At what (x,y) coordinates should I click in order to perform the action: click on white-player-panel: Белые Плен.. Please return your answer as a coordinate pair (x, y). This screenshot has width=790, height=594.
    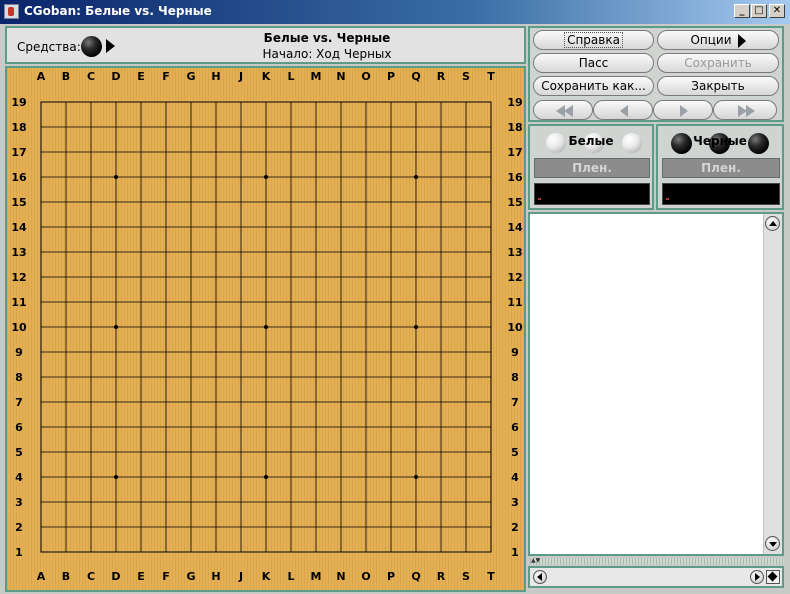
    Looking at the image, I should click on (591, 167).